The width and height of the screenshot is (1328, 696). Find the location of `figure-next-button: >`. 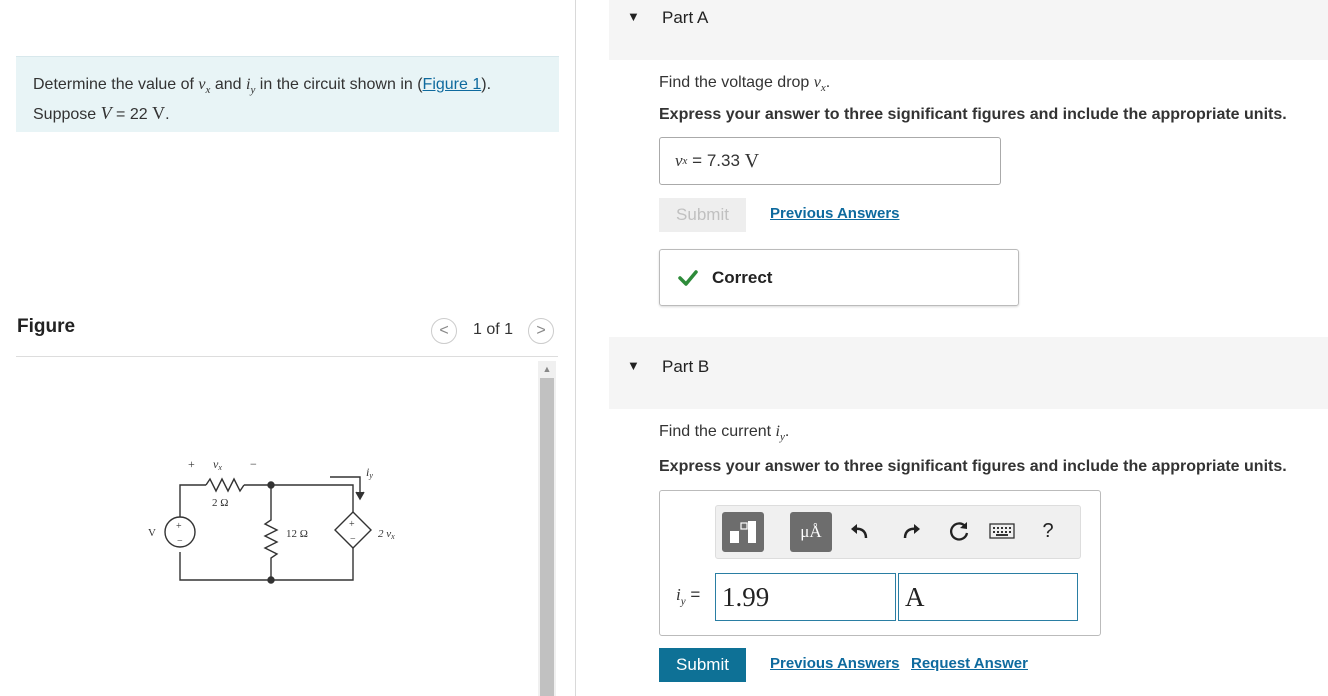

figure-next-button: > is located at coordinates (541, 331).